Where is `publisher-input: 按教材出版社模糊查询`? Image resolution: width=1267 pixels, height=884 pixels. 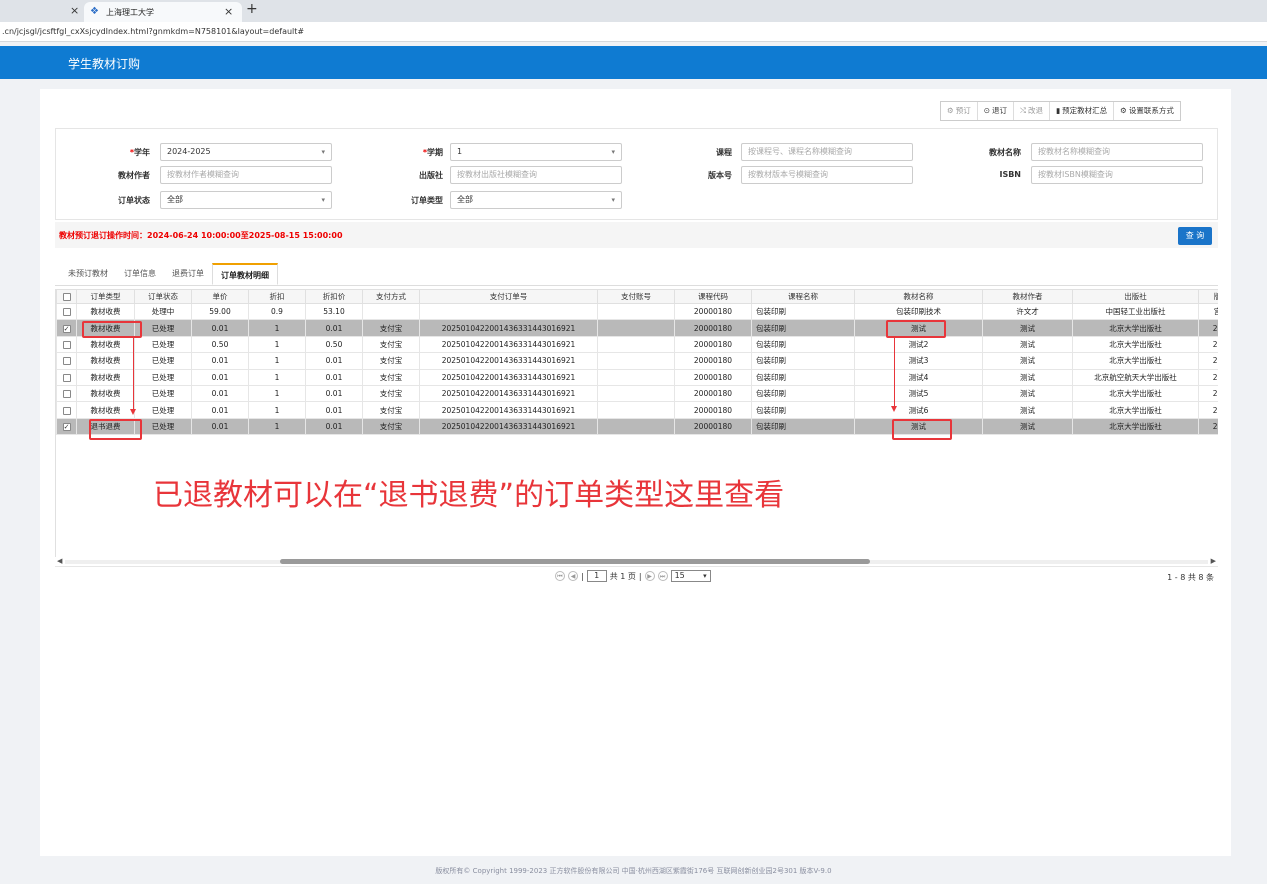 publisher-input: 按教材出版社模糊查询 is located at coordinates (536, 175).